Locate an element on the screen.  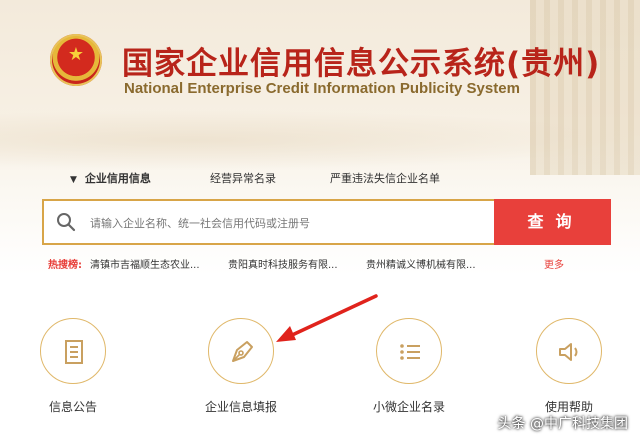
watermark: 头条 @中广科技集团 is located at coordinates (562, 424).